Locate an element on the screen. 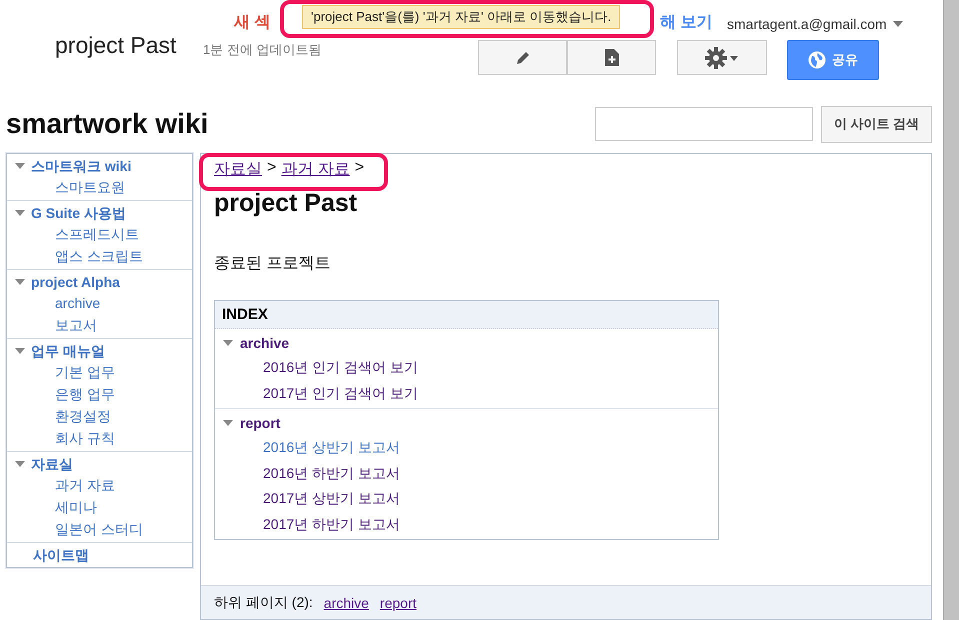 This screenshot has width=959, height=620. sidebar-item: project Alpha is located at coordinates (75, 282).